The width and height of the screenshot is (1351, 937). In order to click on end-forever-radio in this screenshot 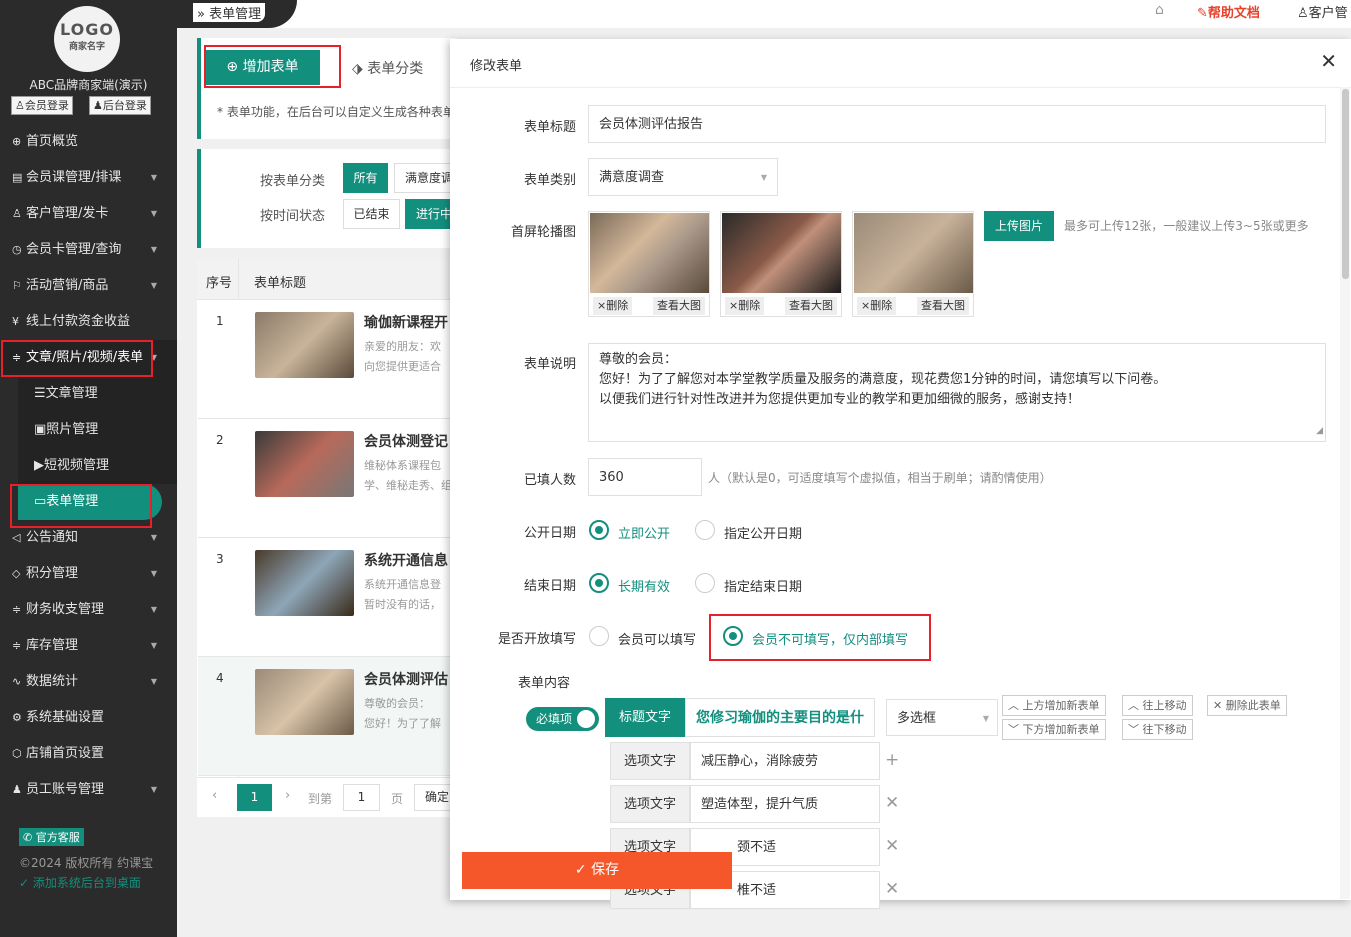, I will do `click(599, 583)`.